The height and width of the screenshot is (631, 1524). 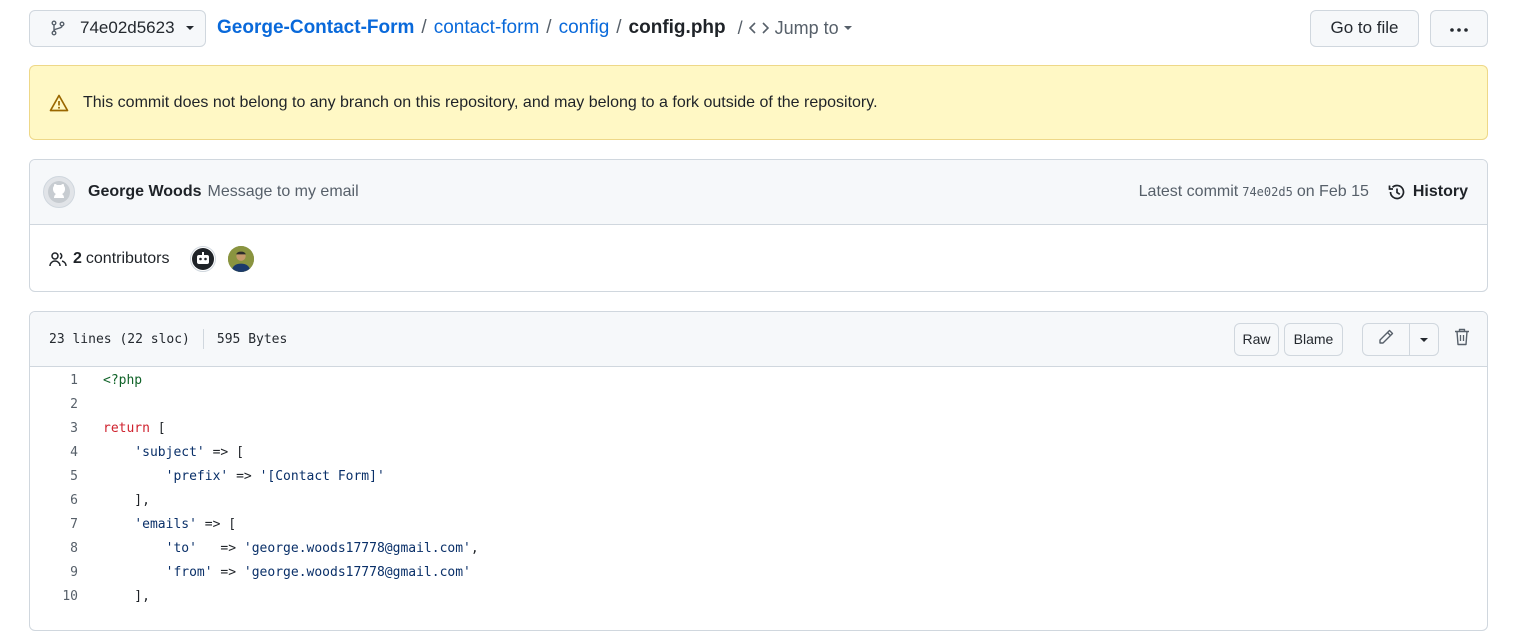 I want to click on line-number: 2, so click(x=54, y=404).